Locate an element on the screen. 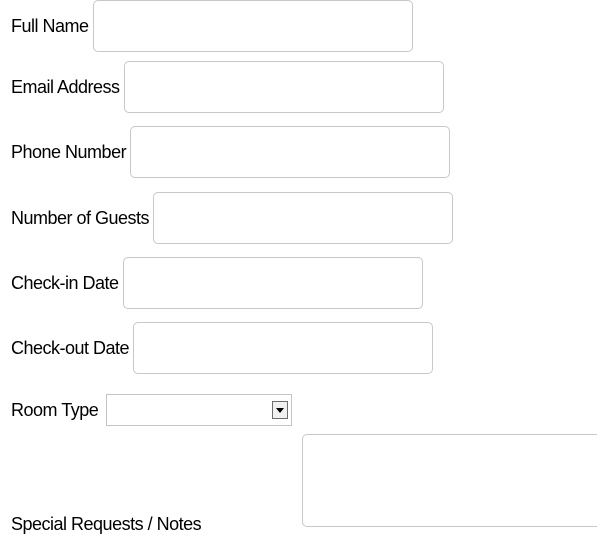 The width and height of the screenshot is (597, 543). notes-label: Special Requests / Notes is located at coordinates (106, 524).